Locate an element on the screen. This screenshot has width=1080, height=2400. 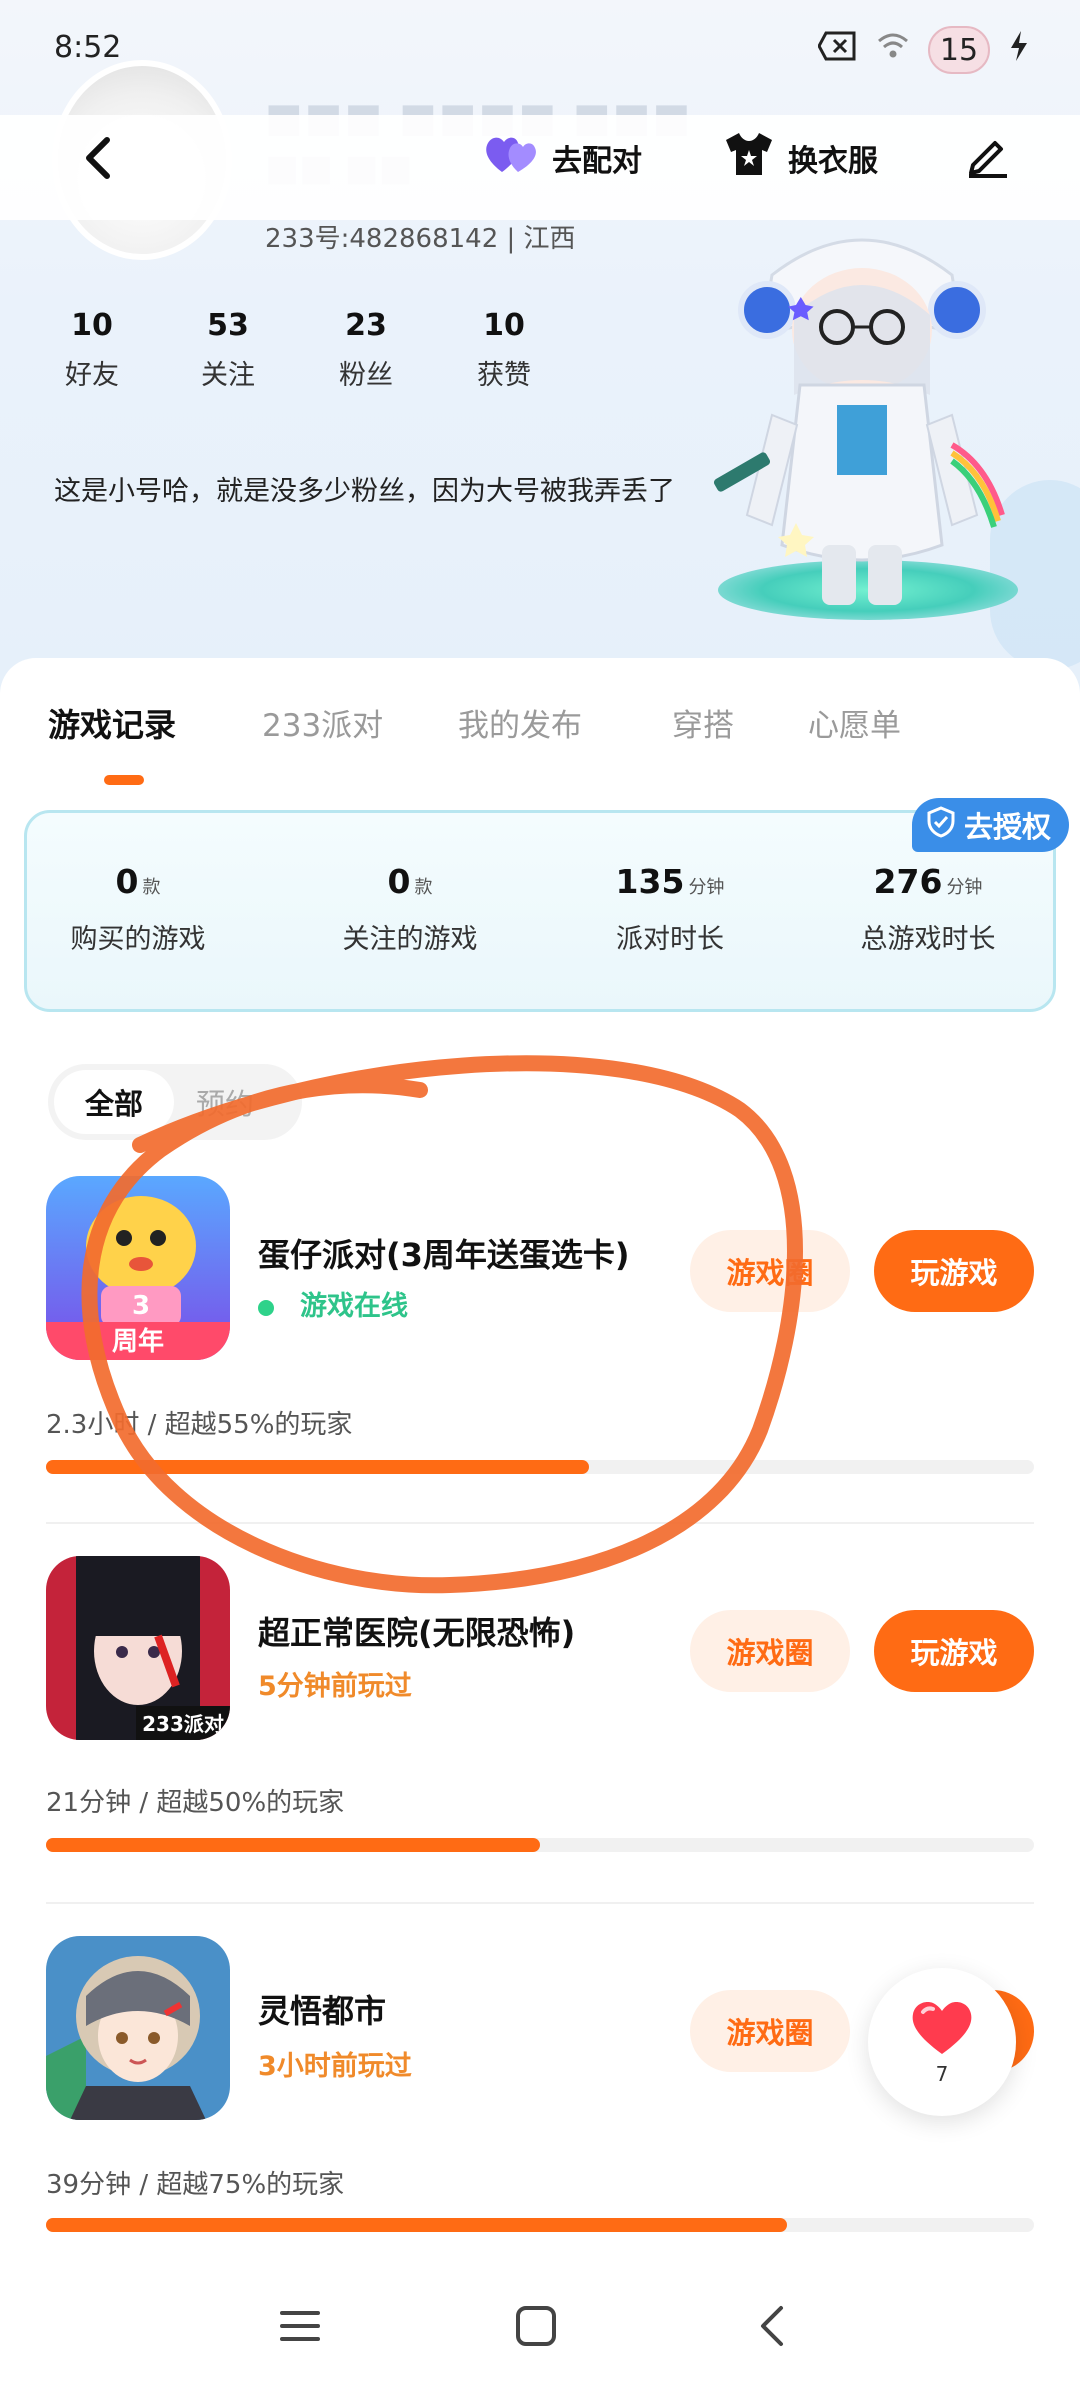
summary-total-time: 276 分钟 总游戏时长 is located at coordinates (928, 909).